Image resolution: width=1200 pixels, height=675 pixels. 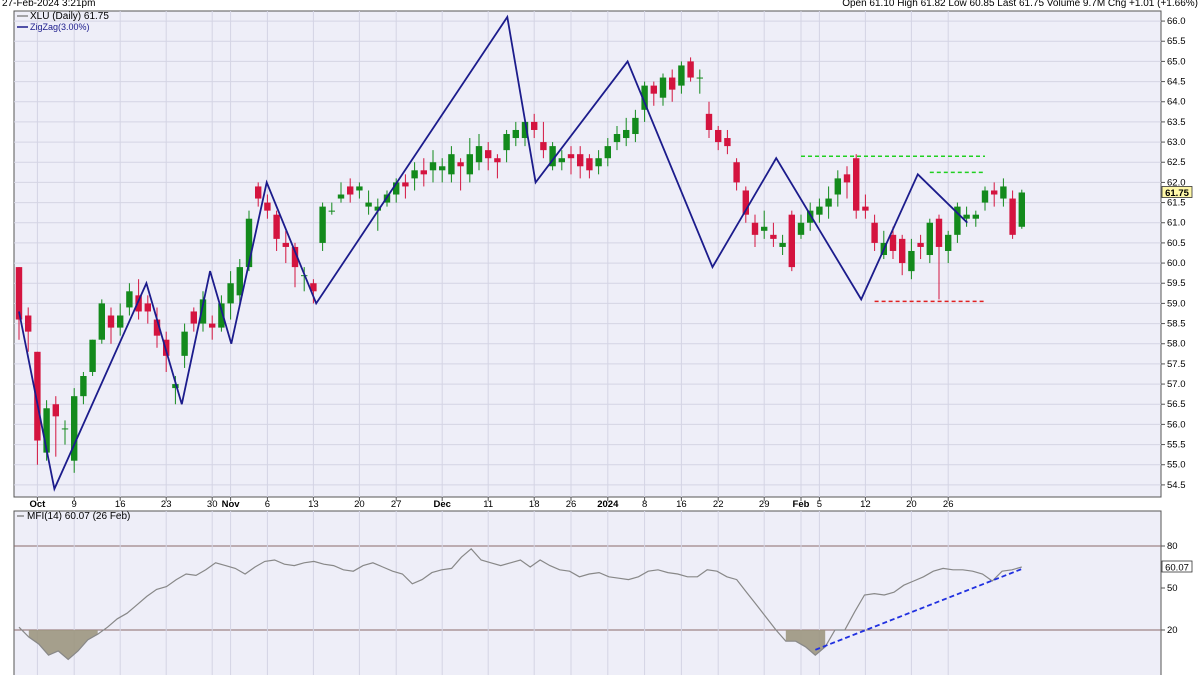 What do you see at coordinates (69, 16) in the screenshot?
I see `legend-price: XLU (Daily) 61.75` at bounding box center [69, 16].